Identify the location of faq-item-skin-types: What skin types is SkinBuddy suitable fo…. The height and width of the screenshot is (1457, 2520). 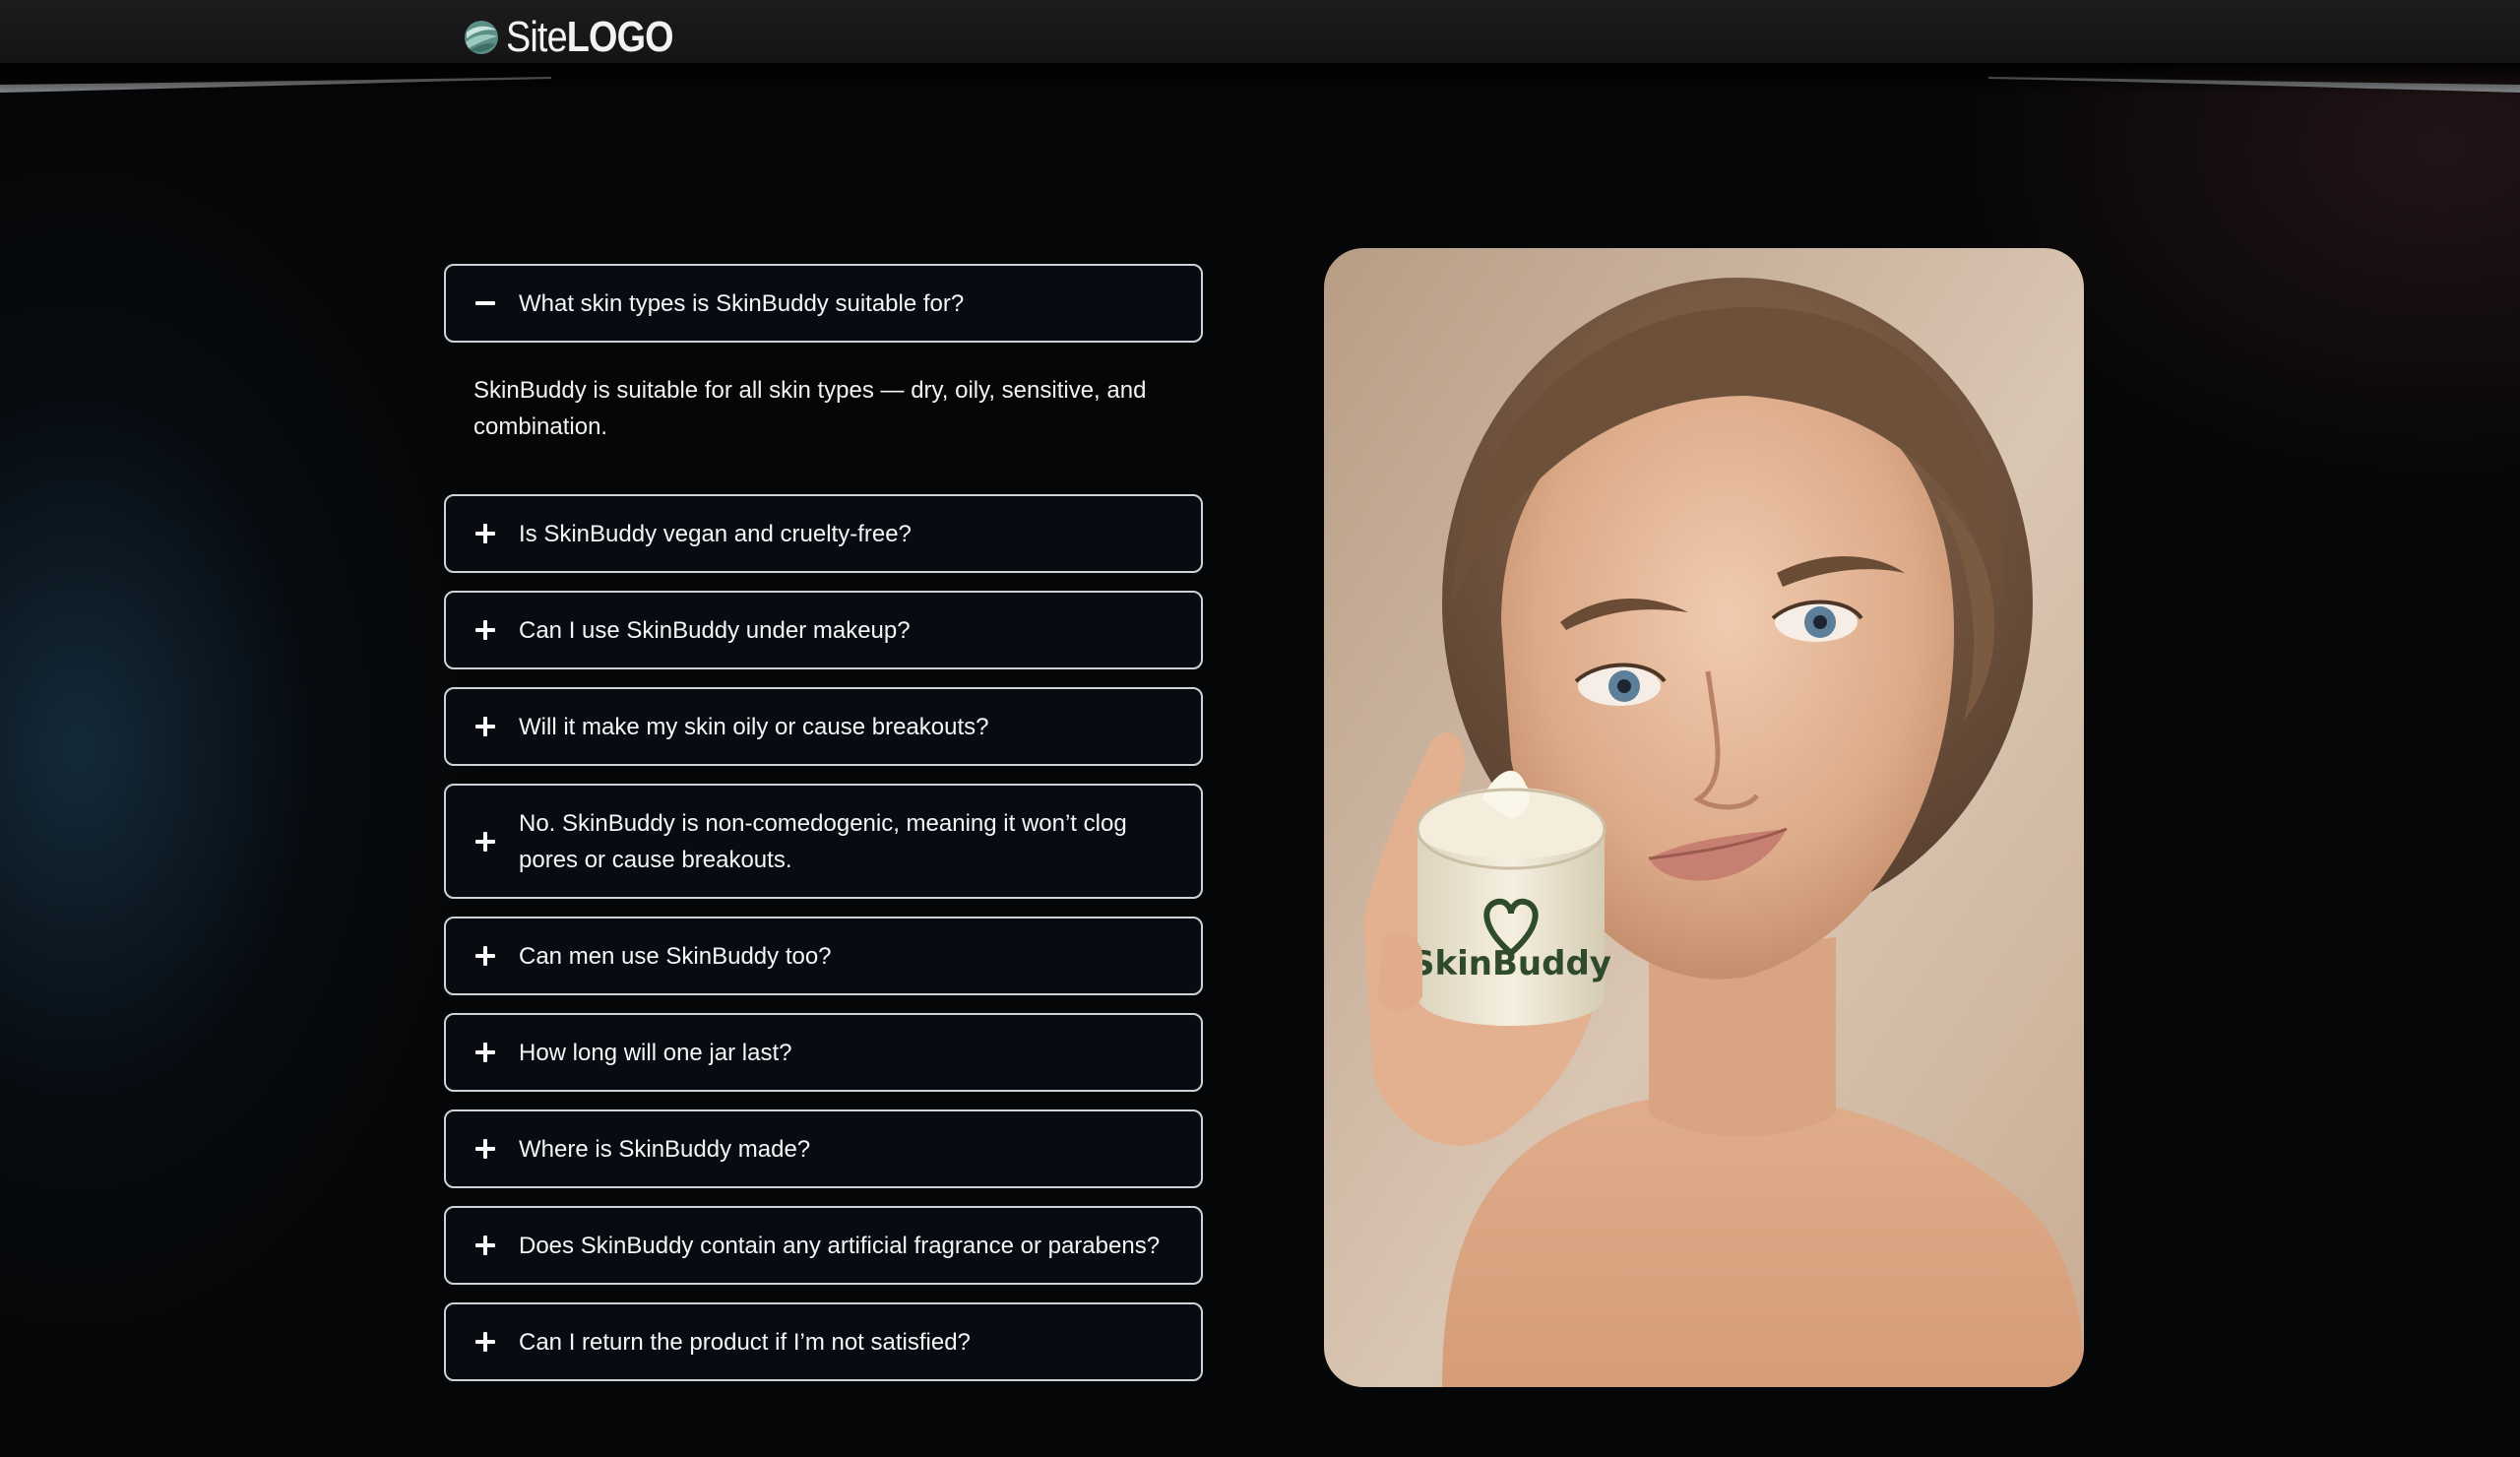
(823, 303).